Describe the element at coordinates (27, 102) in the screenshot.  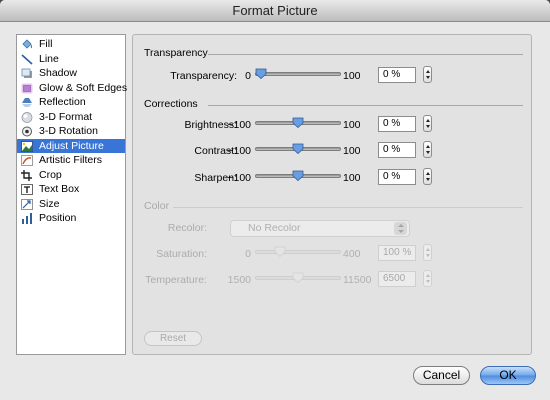
I see `reflection-icon` at that location.